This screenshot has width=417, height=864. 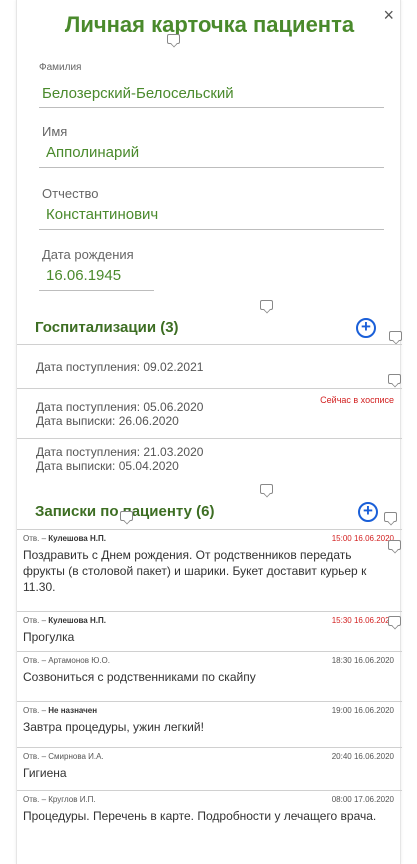 What do you see at coordinates (208, 711) in the screenshot?
I see `note-meta: Отв. – Не назначен 19:00 16.06.2020` at bounding box center [208, 711].